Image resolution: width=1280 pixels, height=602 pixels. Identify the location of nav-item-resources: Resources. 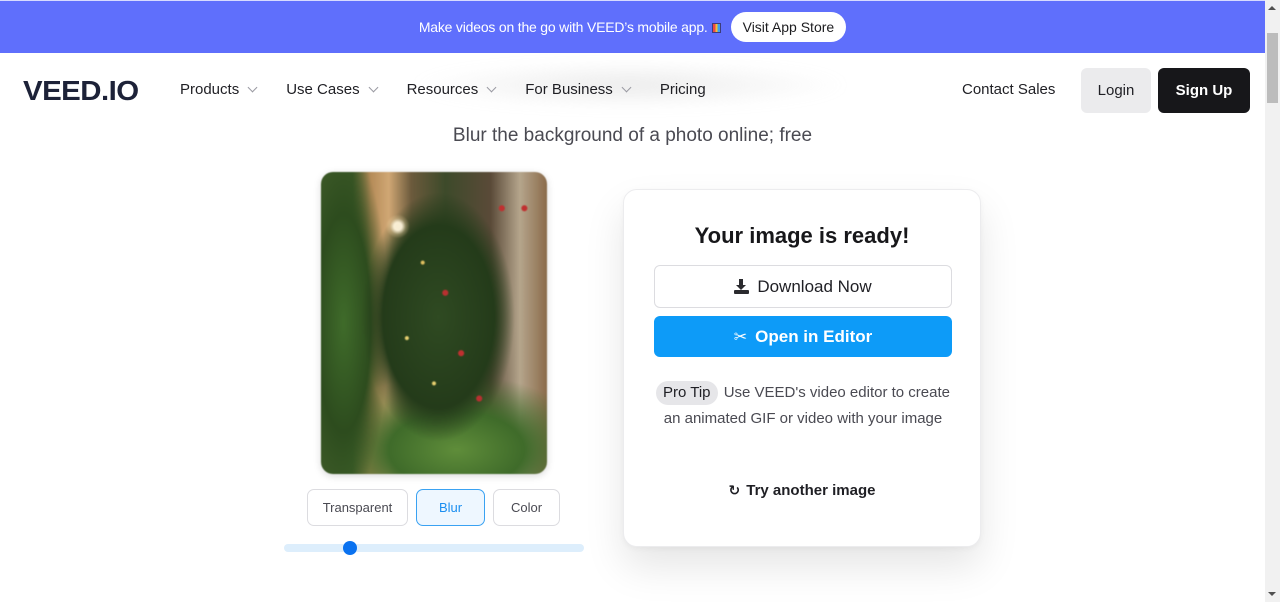
(451, 89).